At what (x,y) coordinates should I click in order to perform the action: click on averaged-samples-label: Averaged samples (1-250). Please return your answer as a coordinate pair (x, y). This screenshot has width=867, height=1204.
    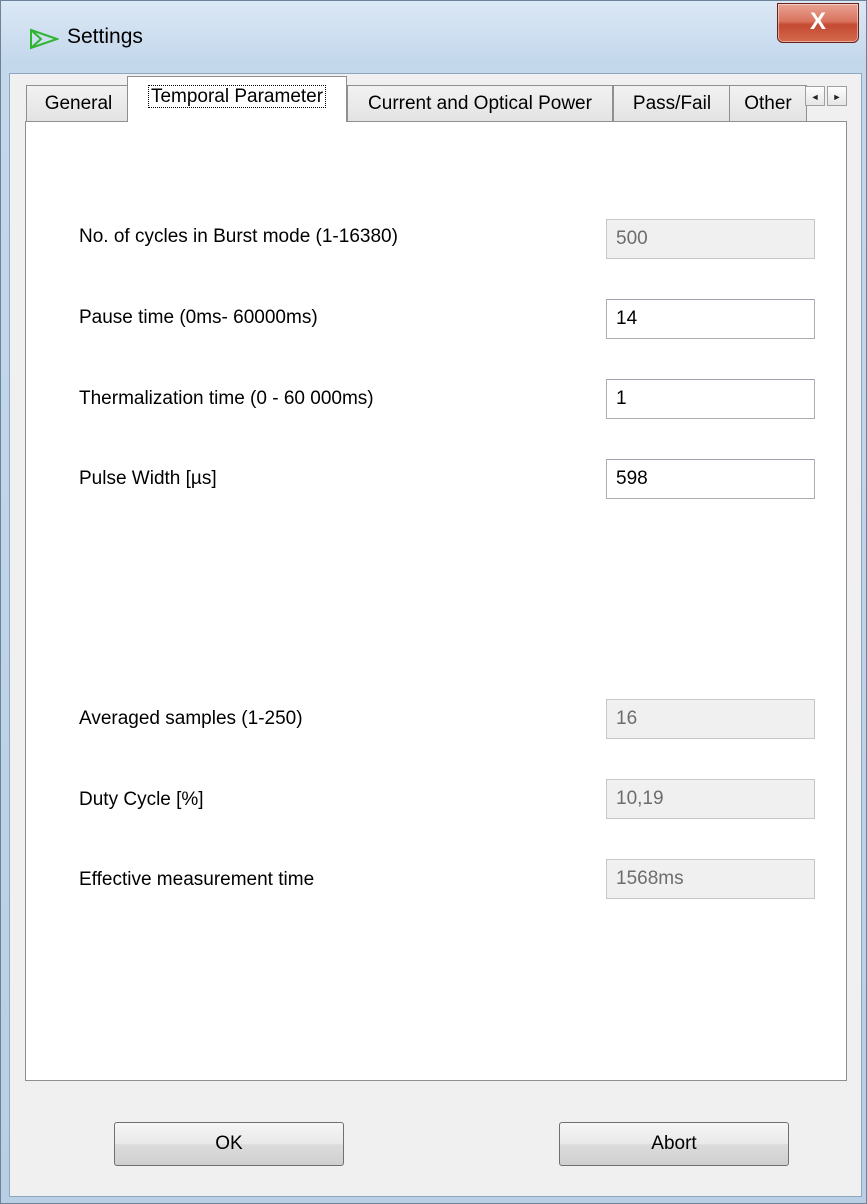
    Looking at the image, I should click on (191, 718).